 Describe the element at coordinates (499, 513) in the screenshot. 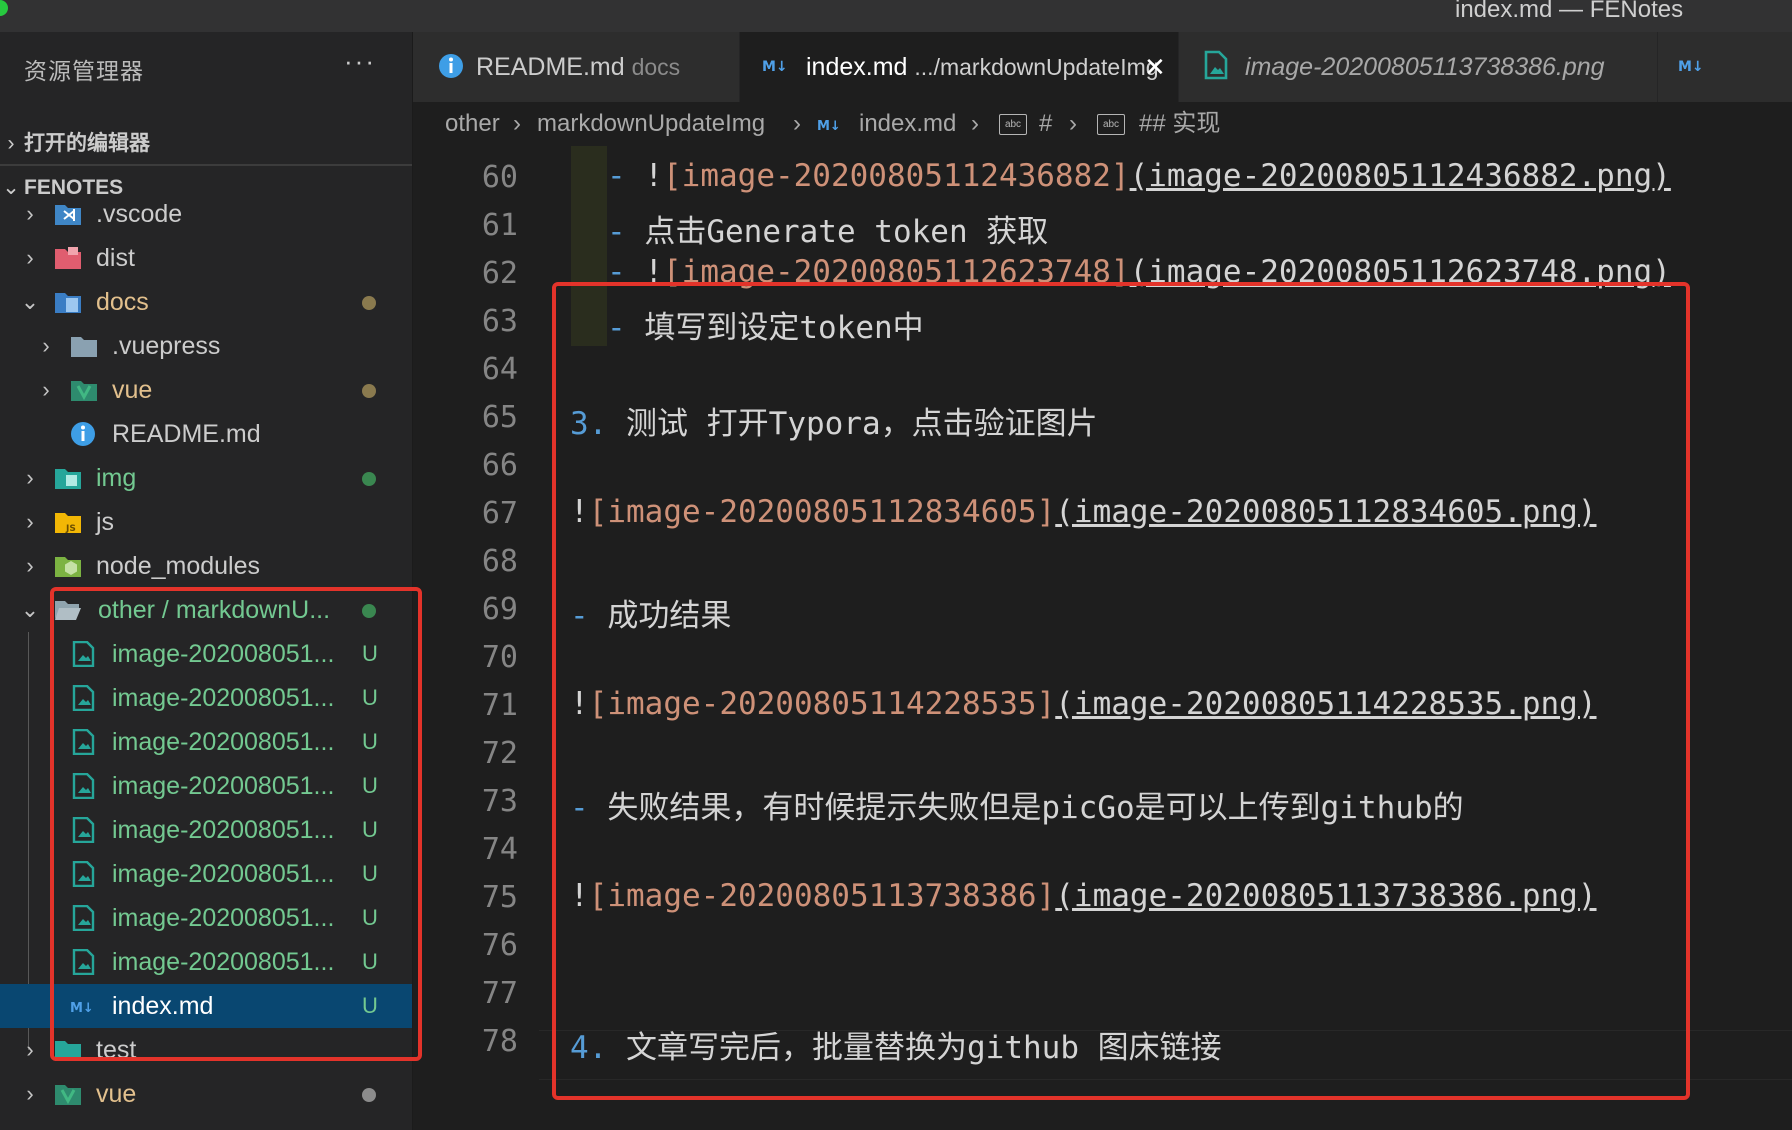

I see `line-number: 67` at that location.